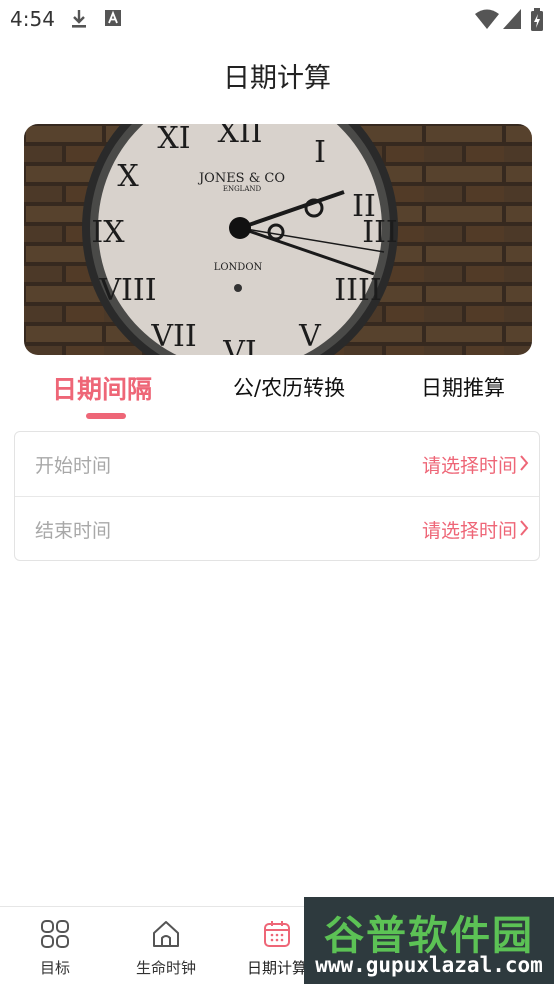 The width and height of the screenshot is (554, 985). What do you see at coordinates (239, 137) in the screenshot?
I see `svg-text: XII` at bounding box center [239, 137].